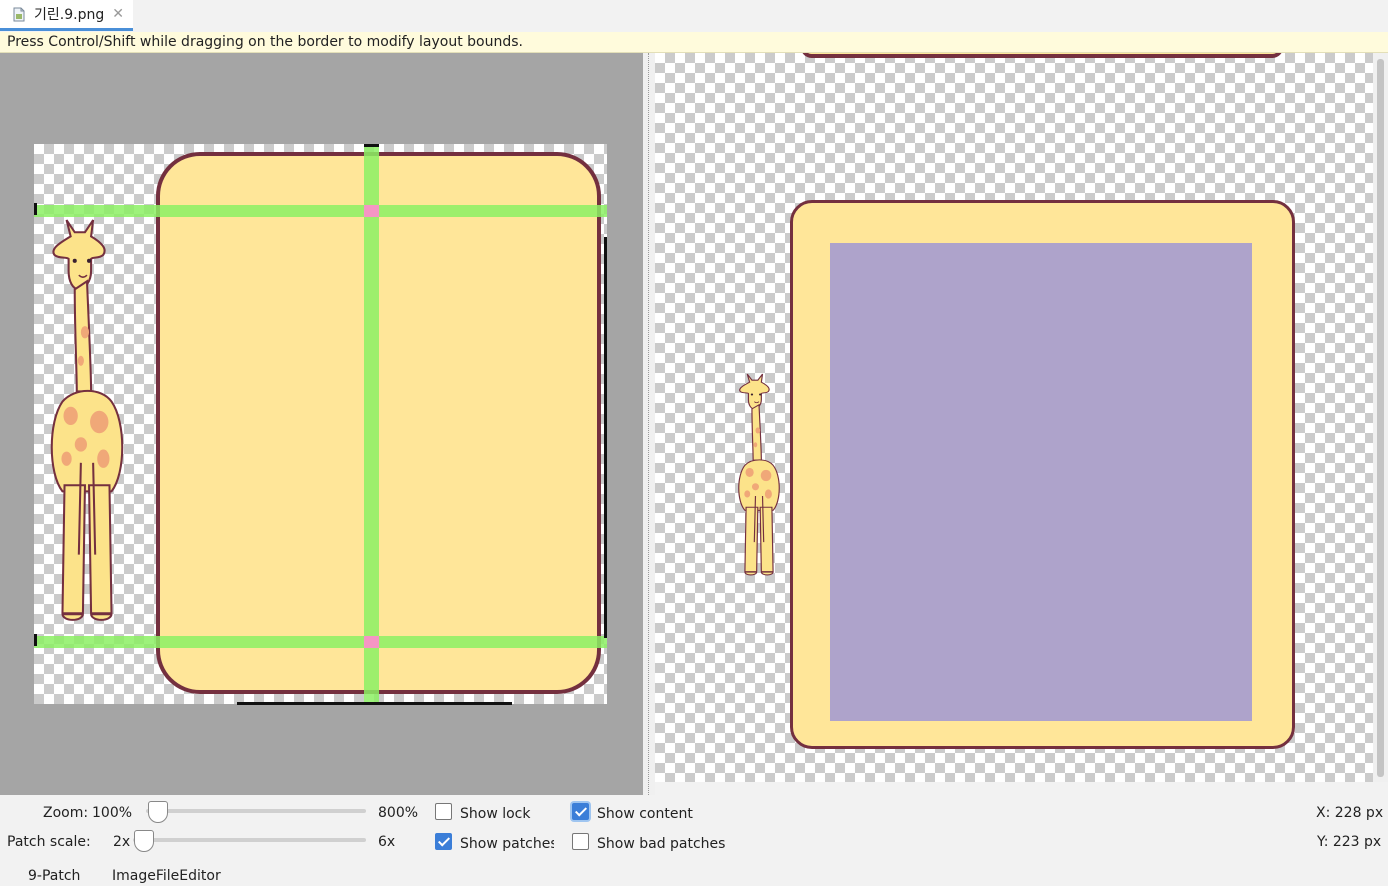 This screenshot has width=1388, height=886. Describe the element at coordinates (371, 424) in the screenshot. I see `stretch-guide-vertical` at that location.